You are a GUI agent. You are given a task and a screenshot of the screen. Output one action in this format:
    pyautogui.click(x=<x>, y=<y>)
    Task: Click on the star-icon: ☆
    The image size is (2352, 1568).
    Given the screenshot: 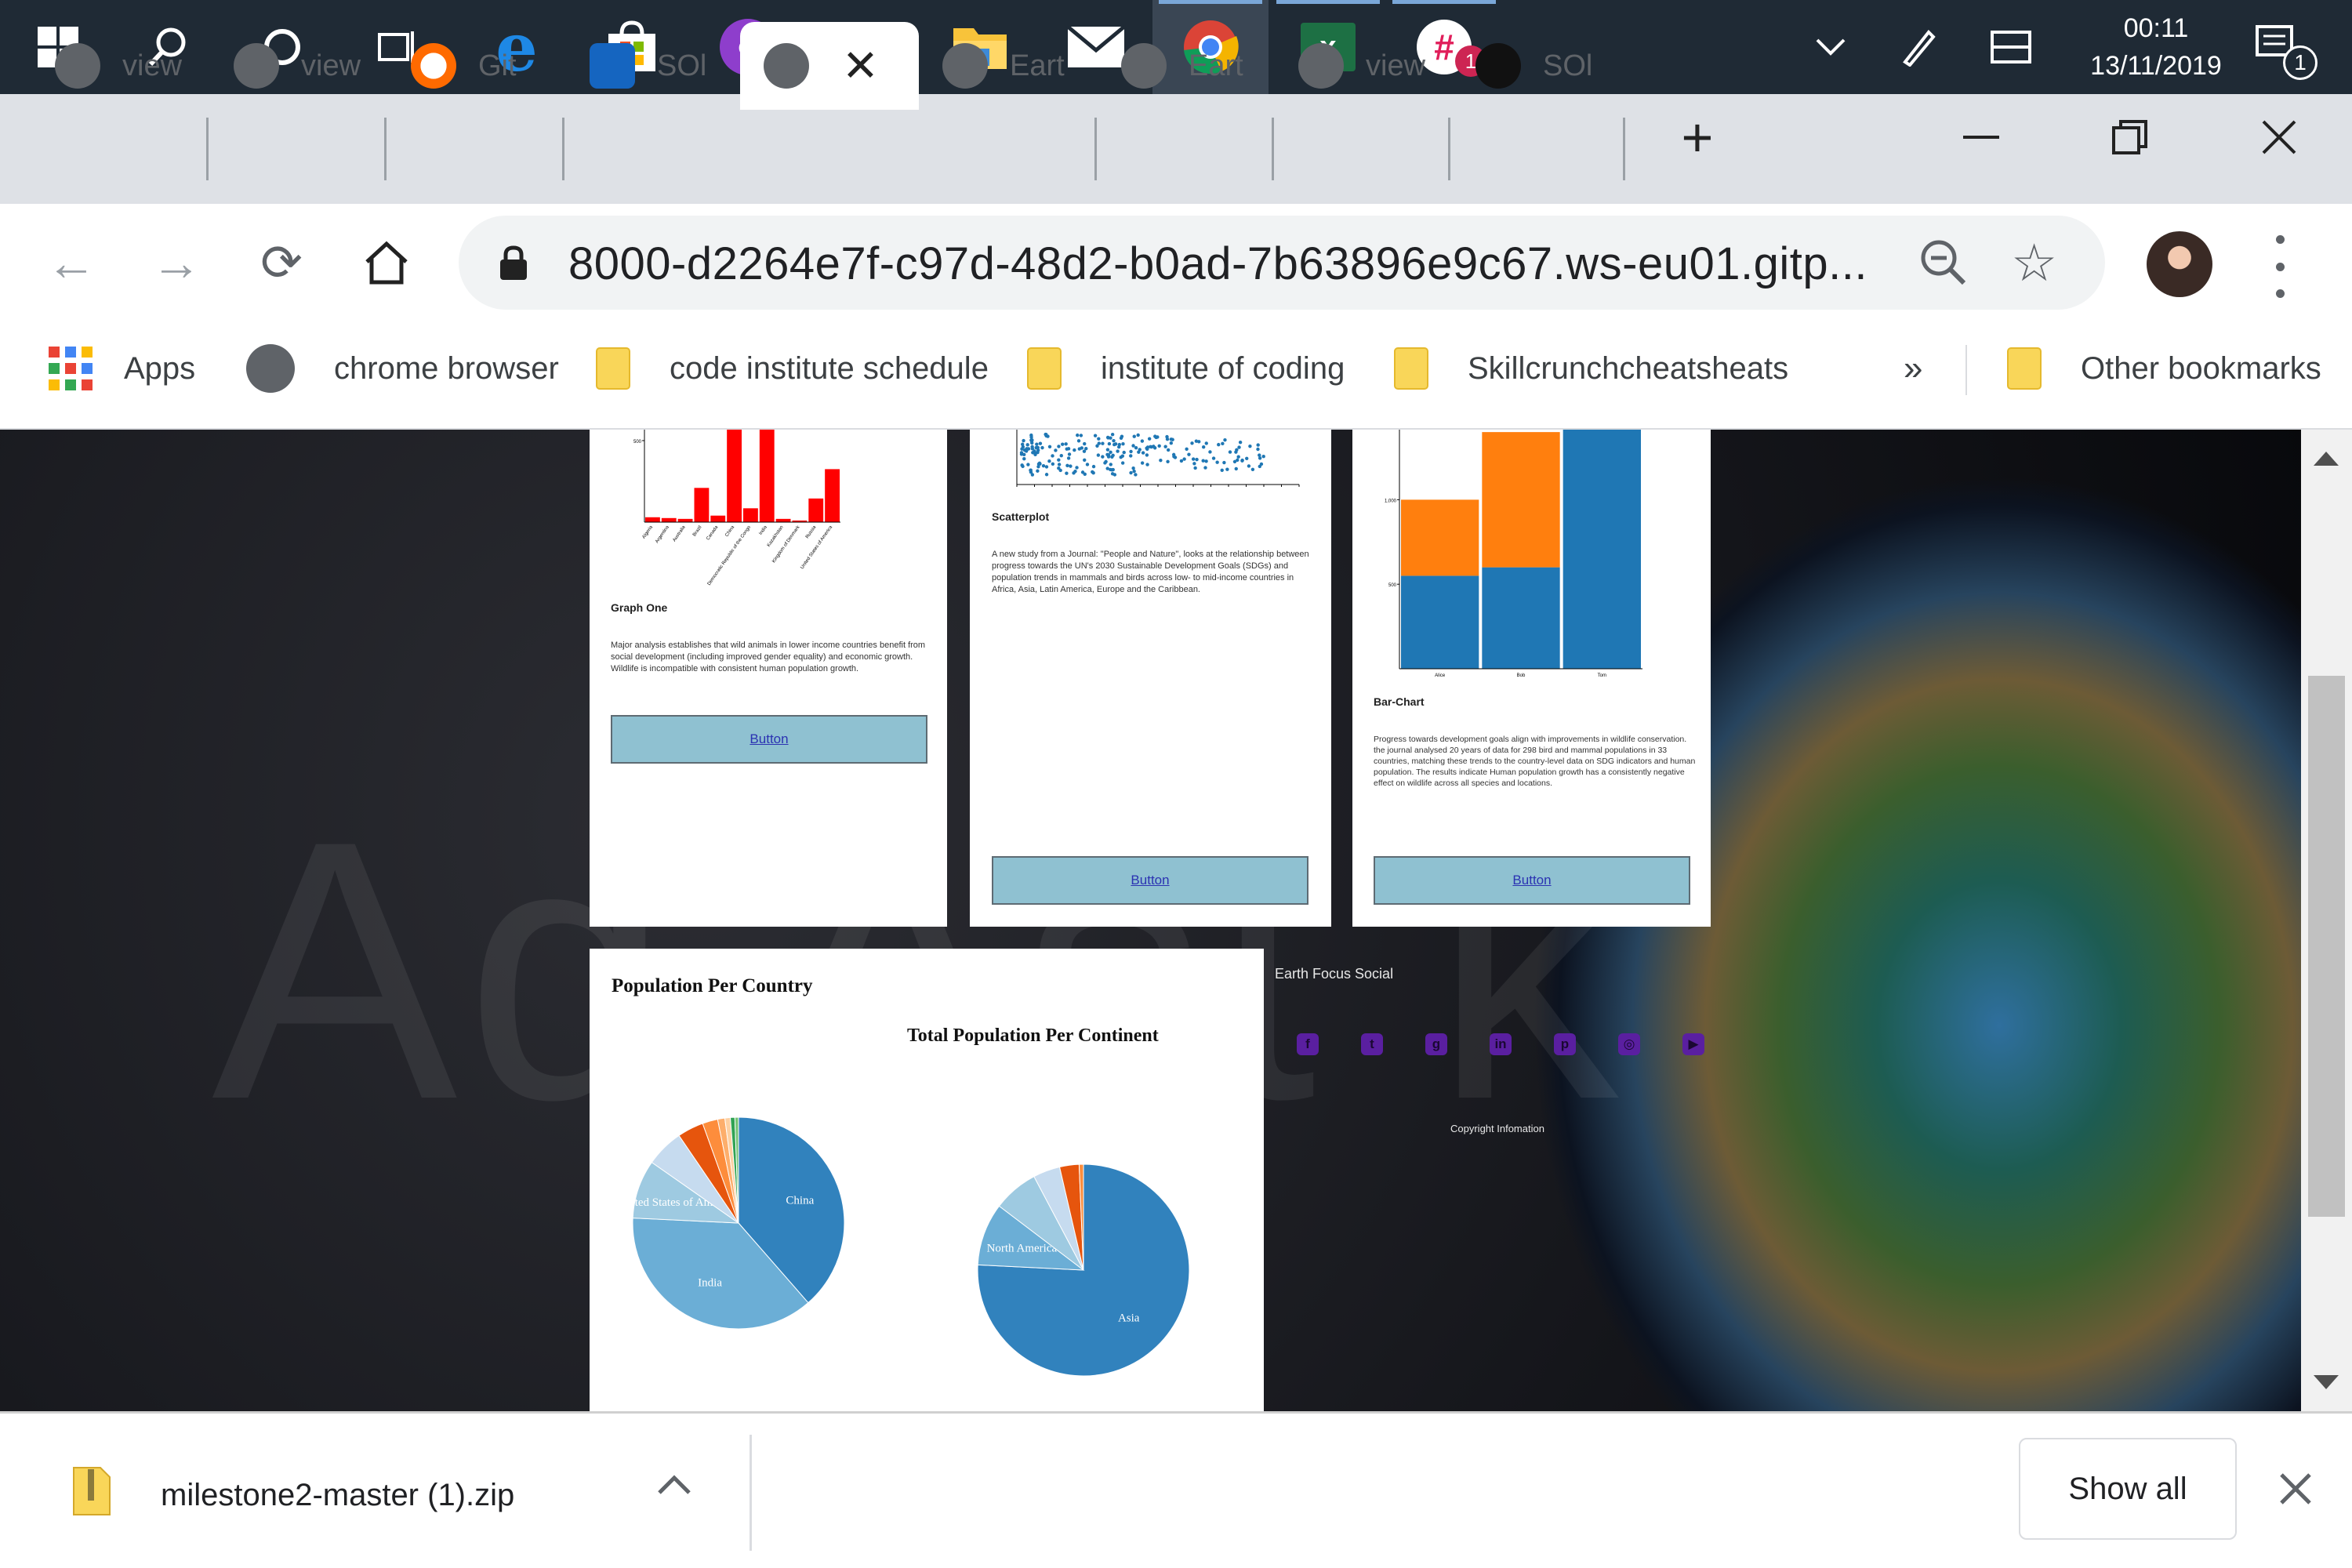 What is the action you would take?
    pyautogui.click(x=2034, y=263)
    